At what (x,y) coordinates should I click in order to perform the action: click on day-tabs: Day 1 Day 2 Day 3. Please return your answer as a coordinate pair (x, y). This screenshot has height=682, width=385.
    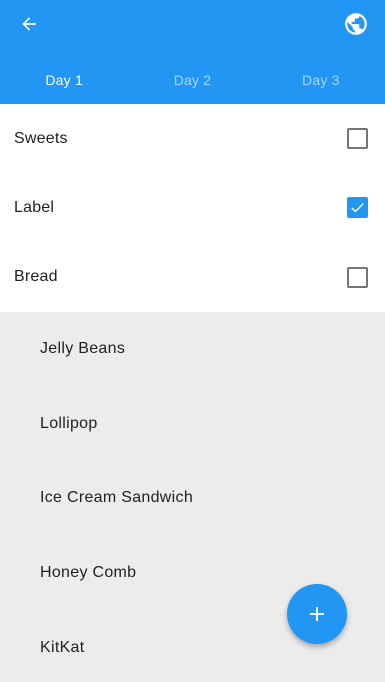
    Looking at the image, I should click on (192, 80).